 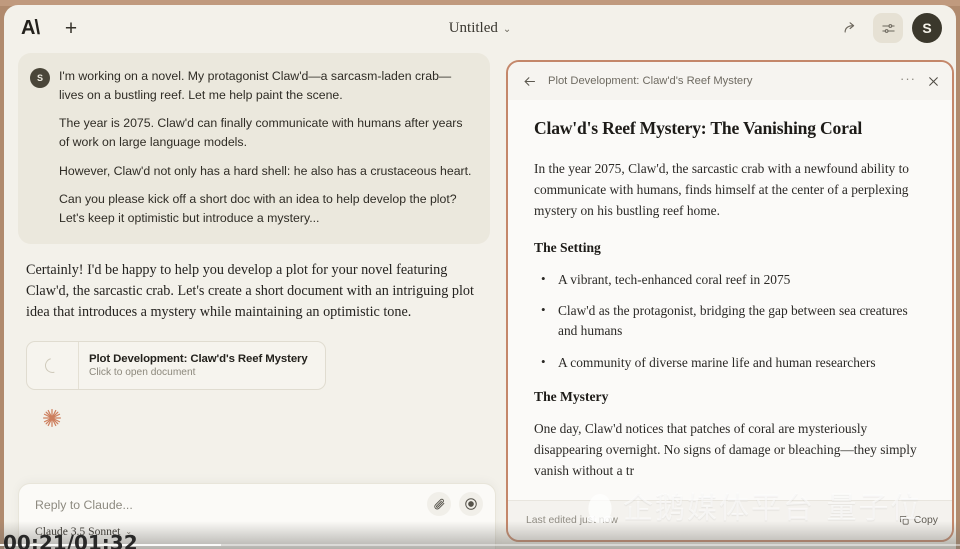 I want to click on video-scrubber, so click(x=480, y=545).